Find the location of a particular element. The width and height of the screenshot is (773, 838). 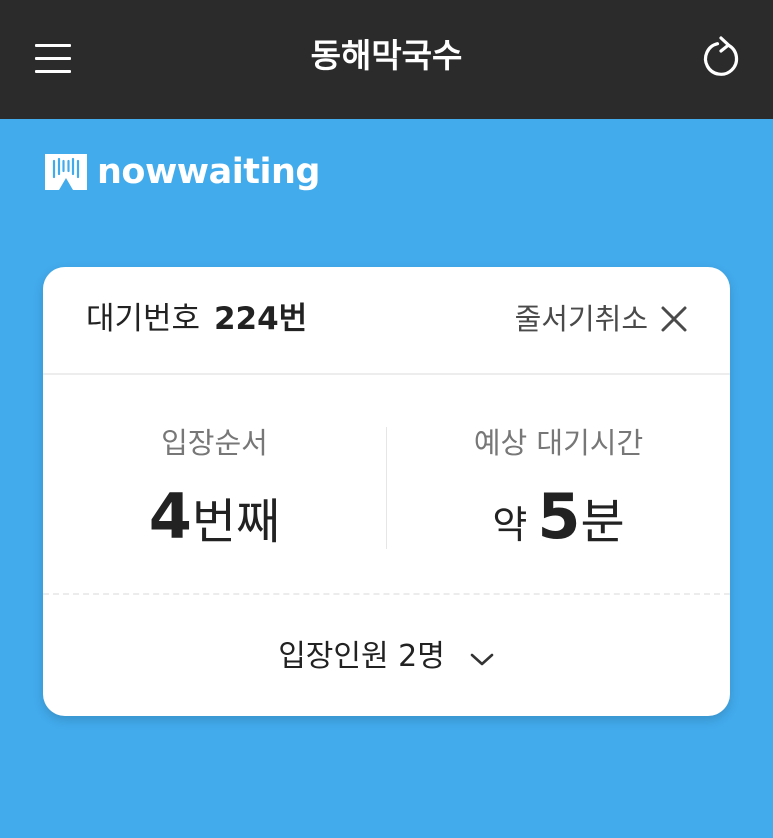

cancel-waiting-button: 줄서기취소 is located at coordinates (601, 319).